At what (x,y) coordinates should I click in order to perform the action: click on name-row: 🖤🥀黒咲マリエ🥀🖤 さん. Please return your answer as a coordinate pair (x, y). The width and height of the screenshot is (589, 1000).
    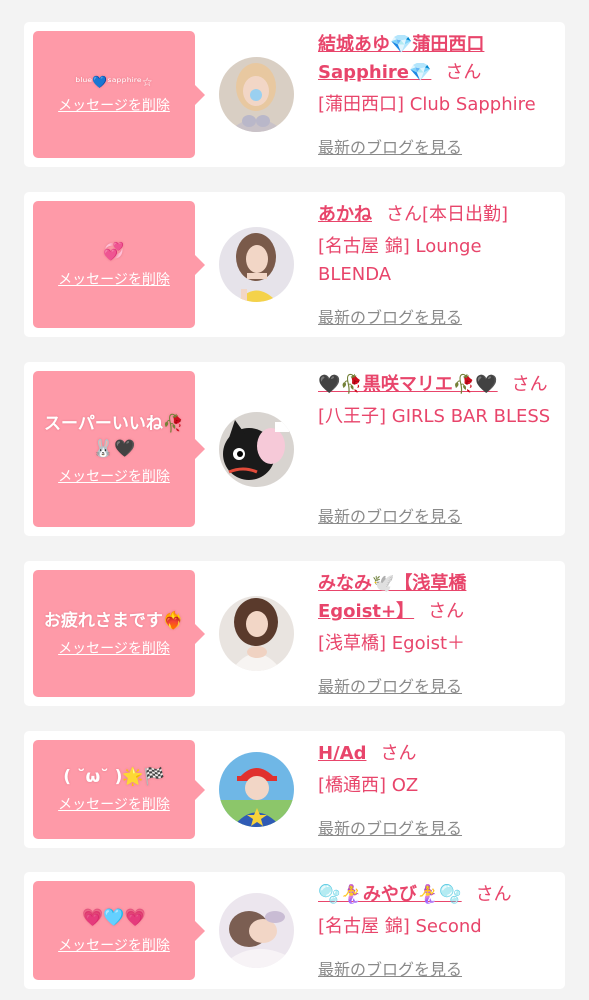
    Looking at the image, I should click on (435, 385).